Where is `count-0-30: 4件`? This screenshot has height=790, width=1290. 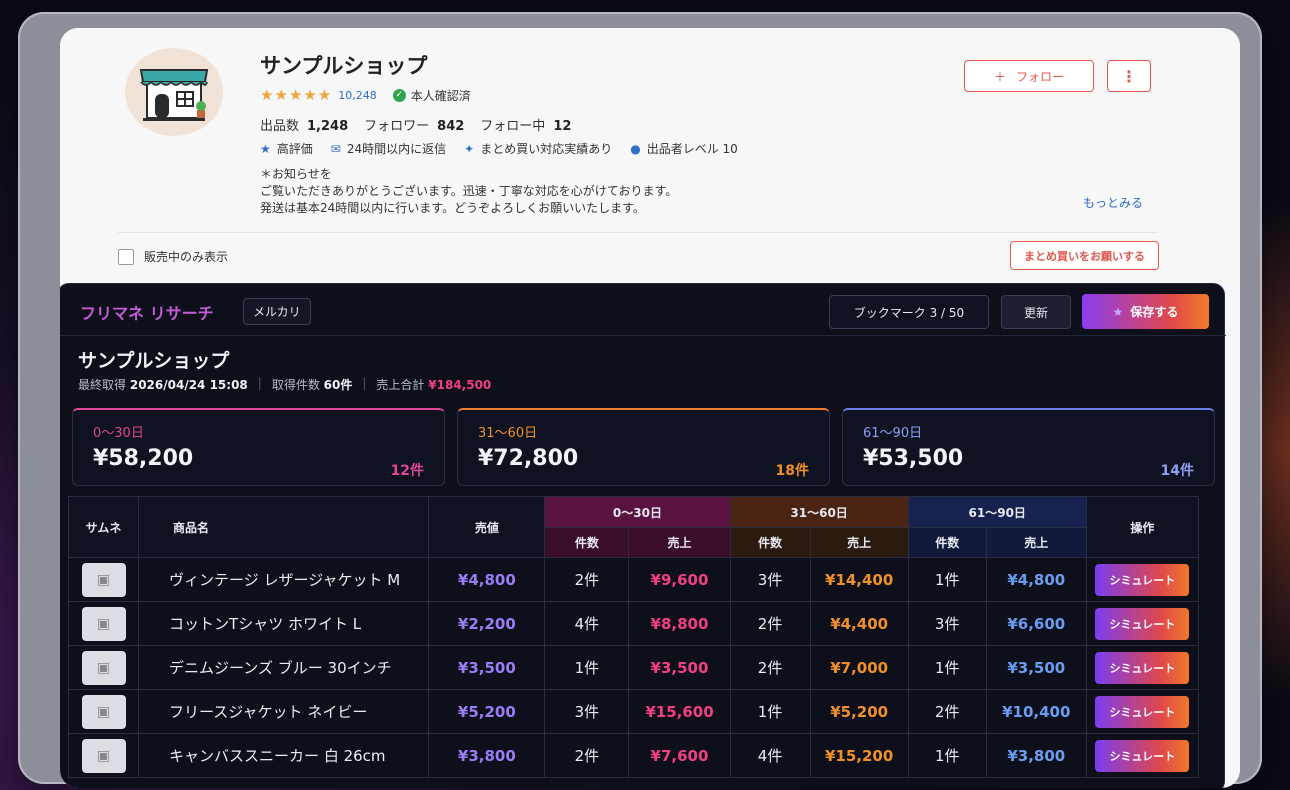 count-0-30: 4件 is located at coordinates (587, 623).